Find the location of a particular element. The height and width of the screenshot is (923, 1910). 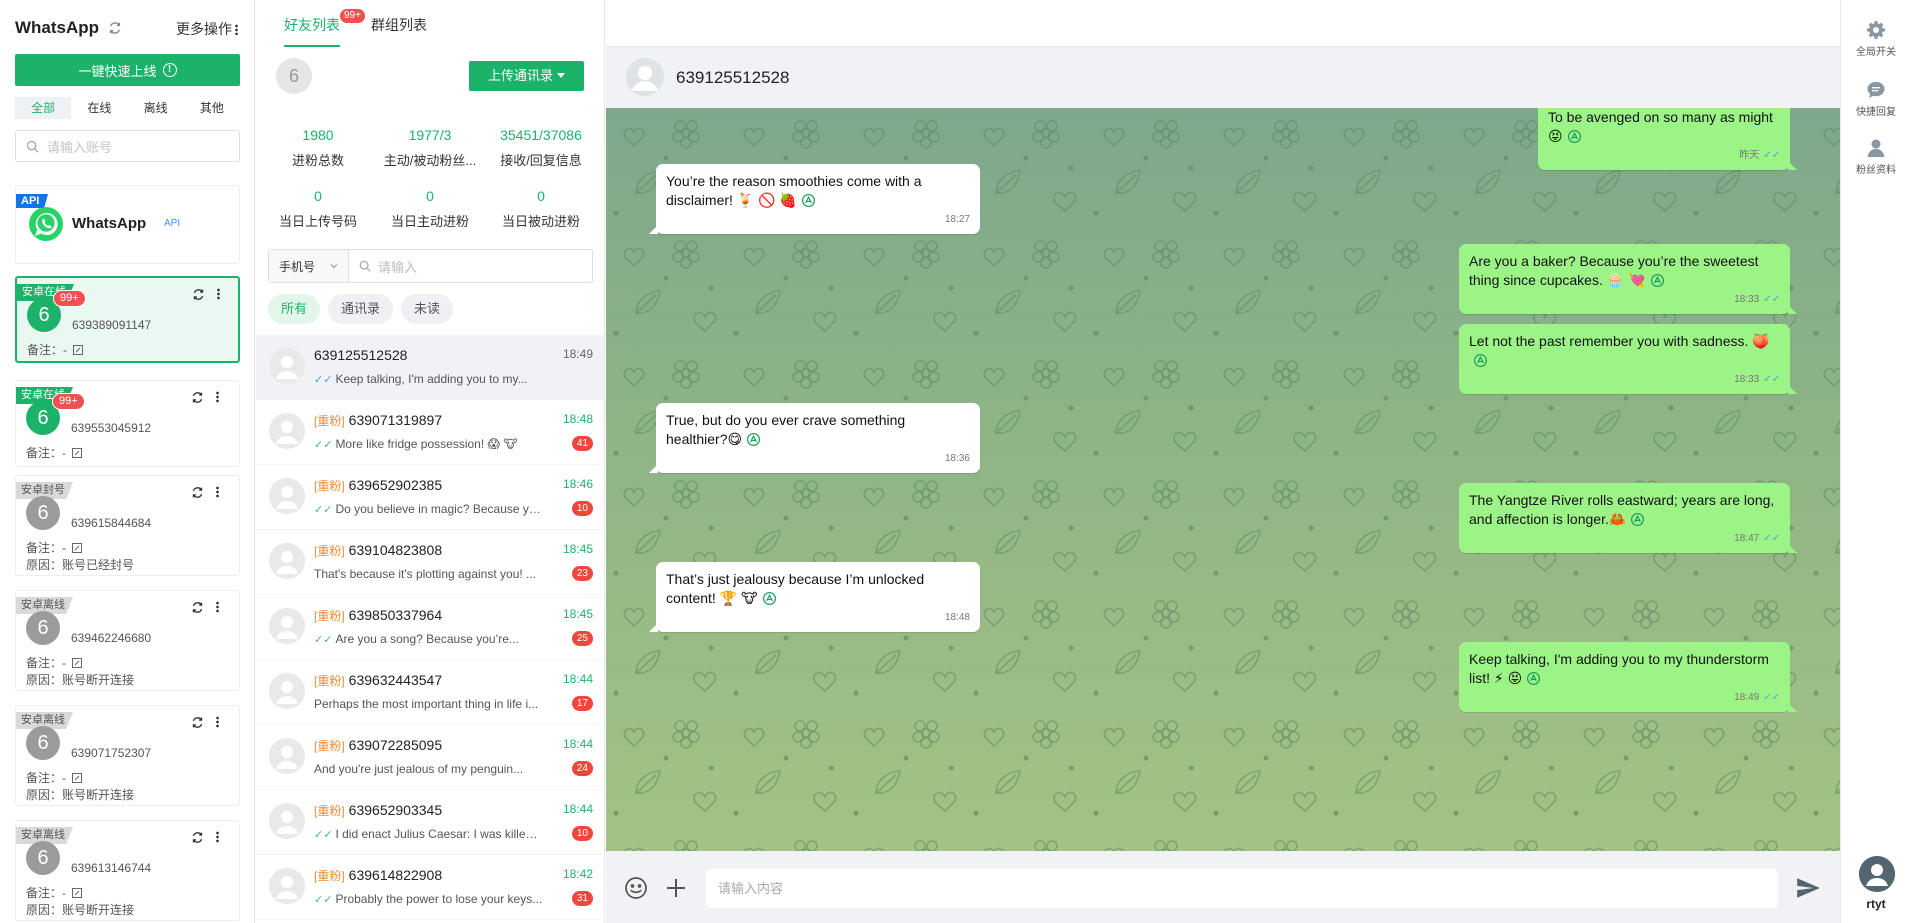

account-phone: 639553045912 is located at coordinates (111, 428).